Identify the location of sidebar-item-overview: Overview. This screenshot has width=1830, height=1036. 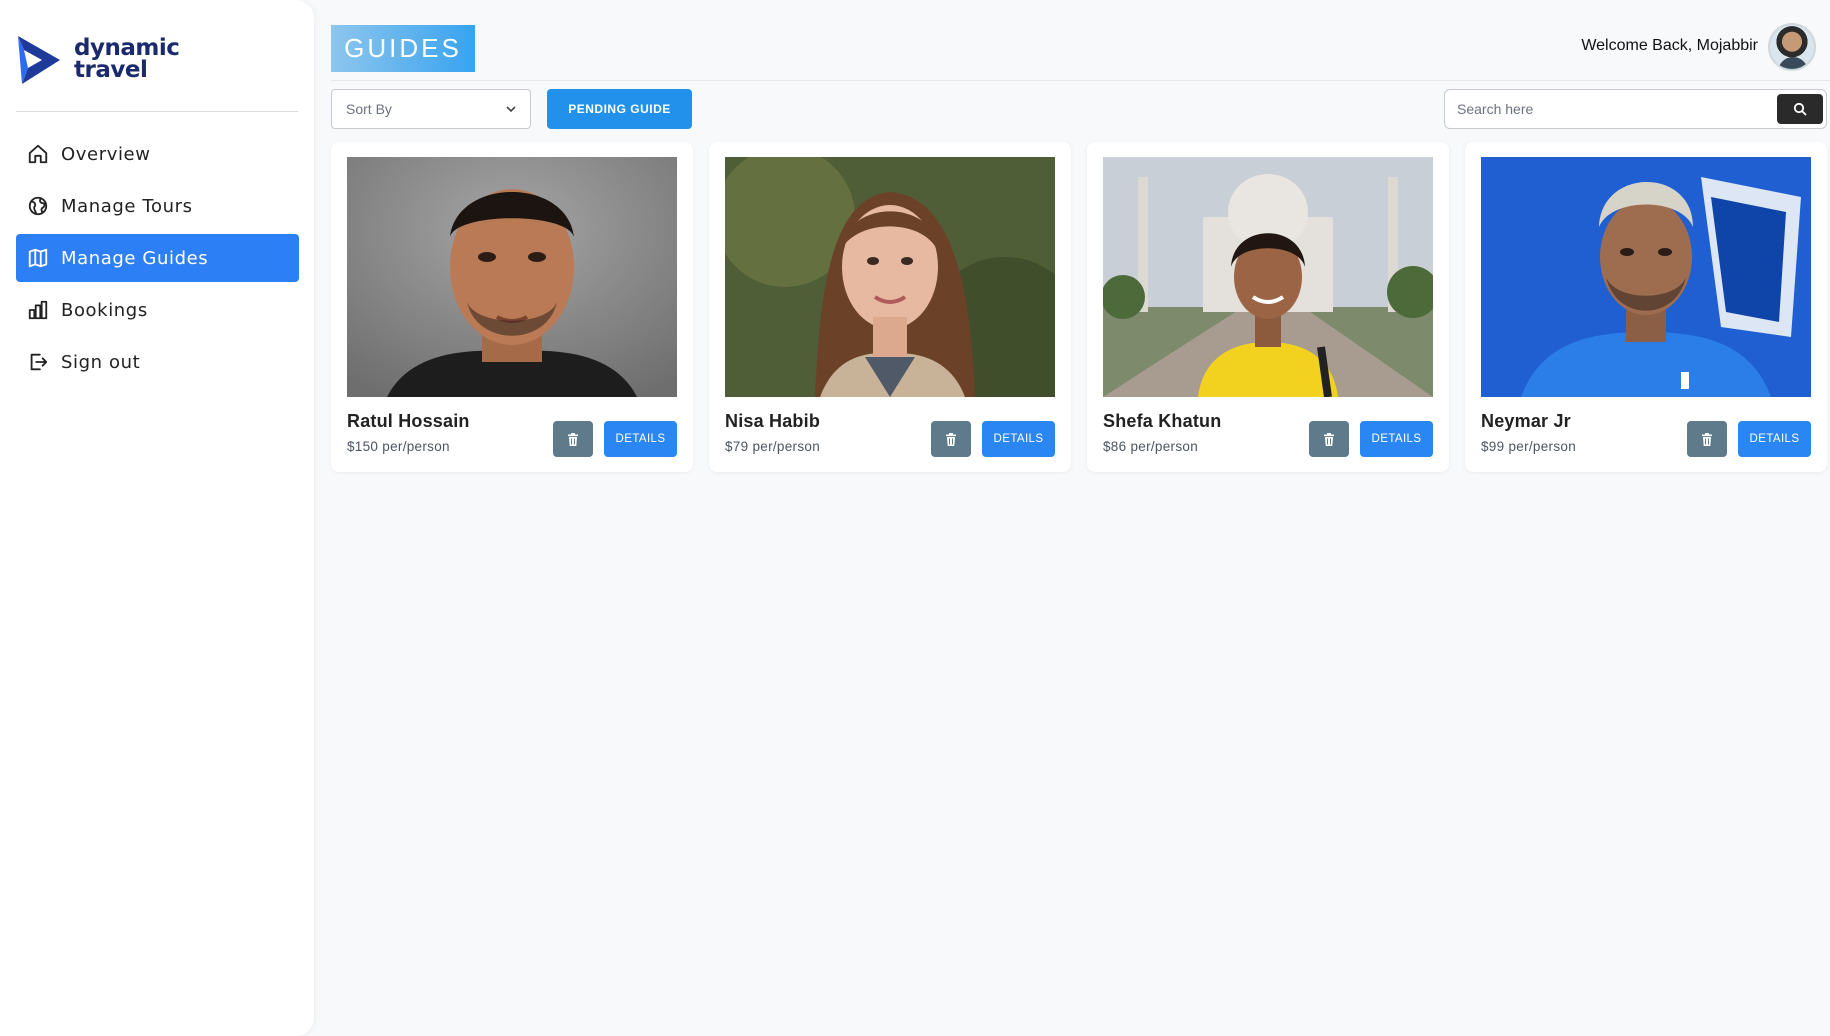
(157, 154).